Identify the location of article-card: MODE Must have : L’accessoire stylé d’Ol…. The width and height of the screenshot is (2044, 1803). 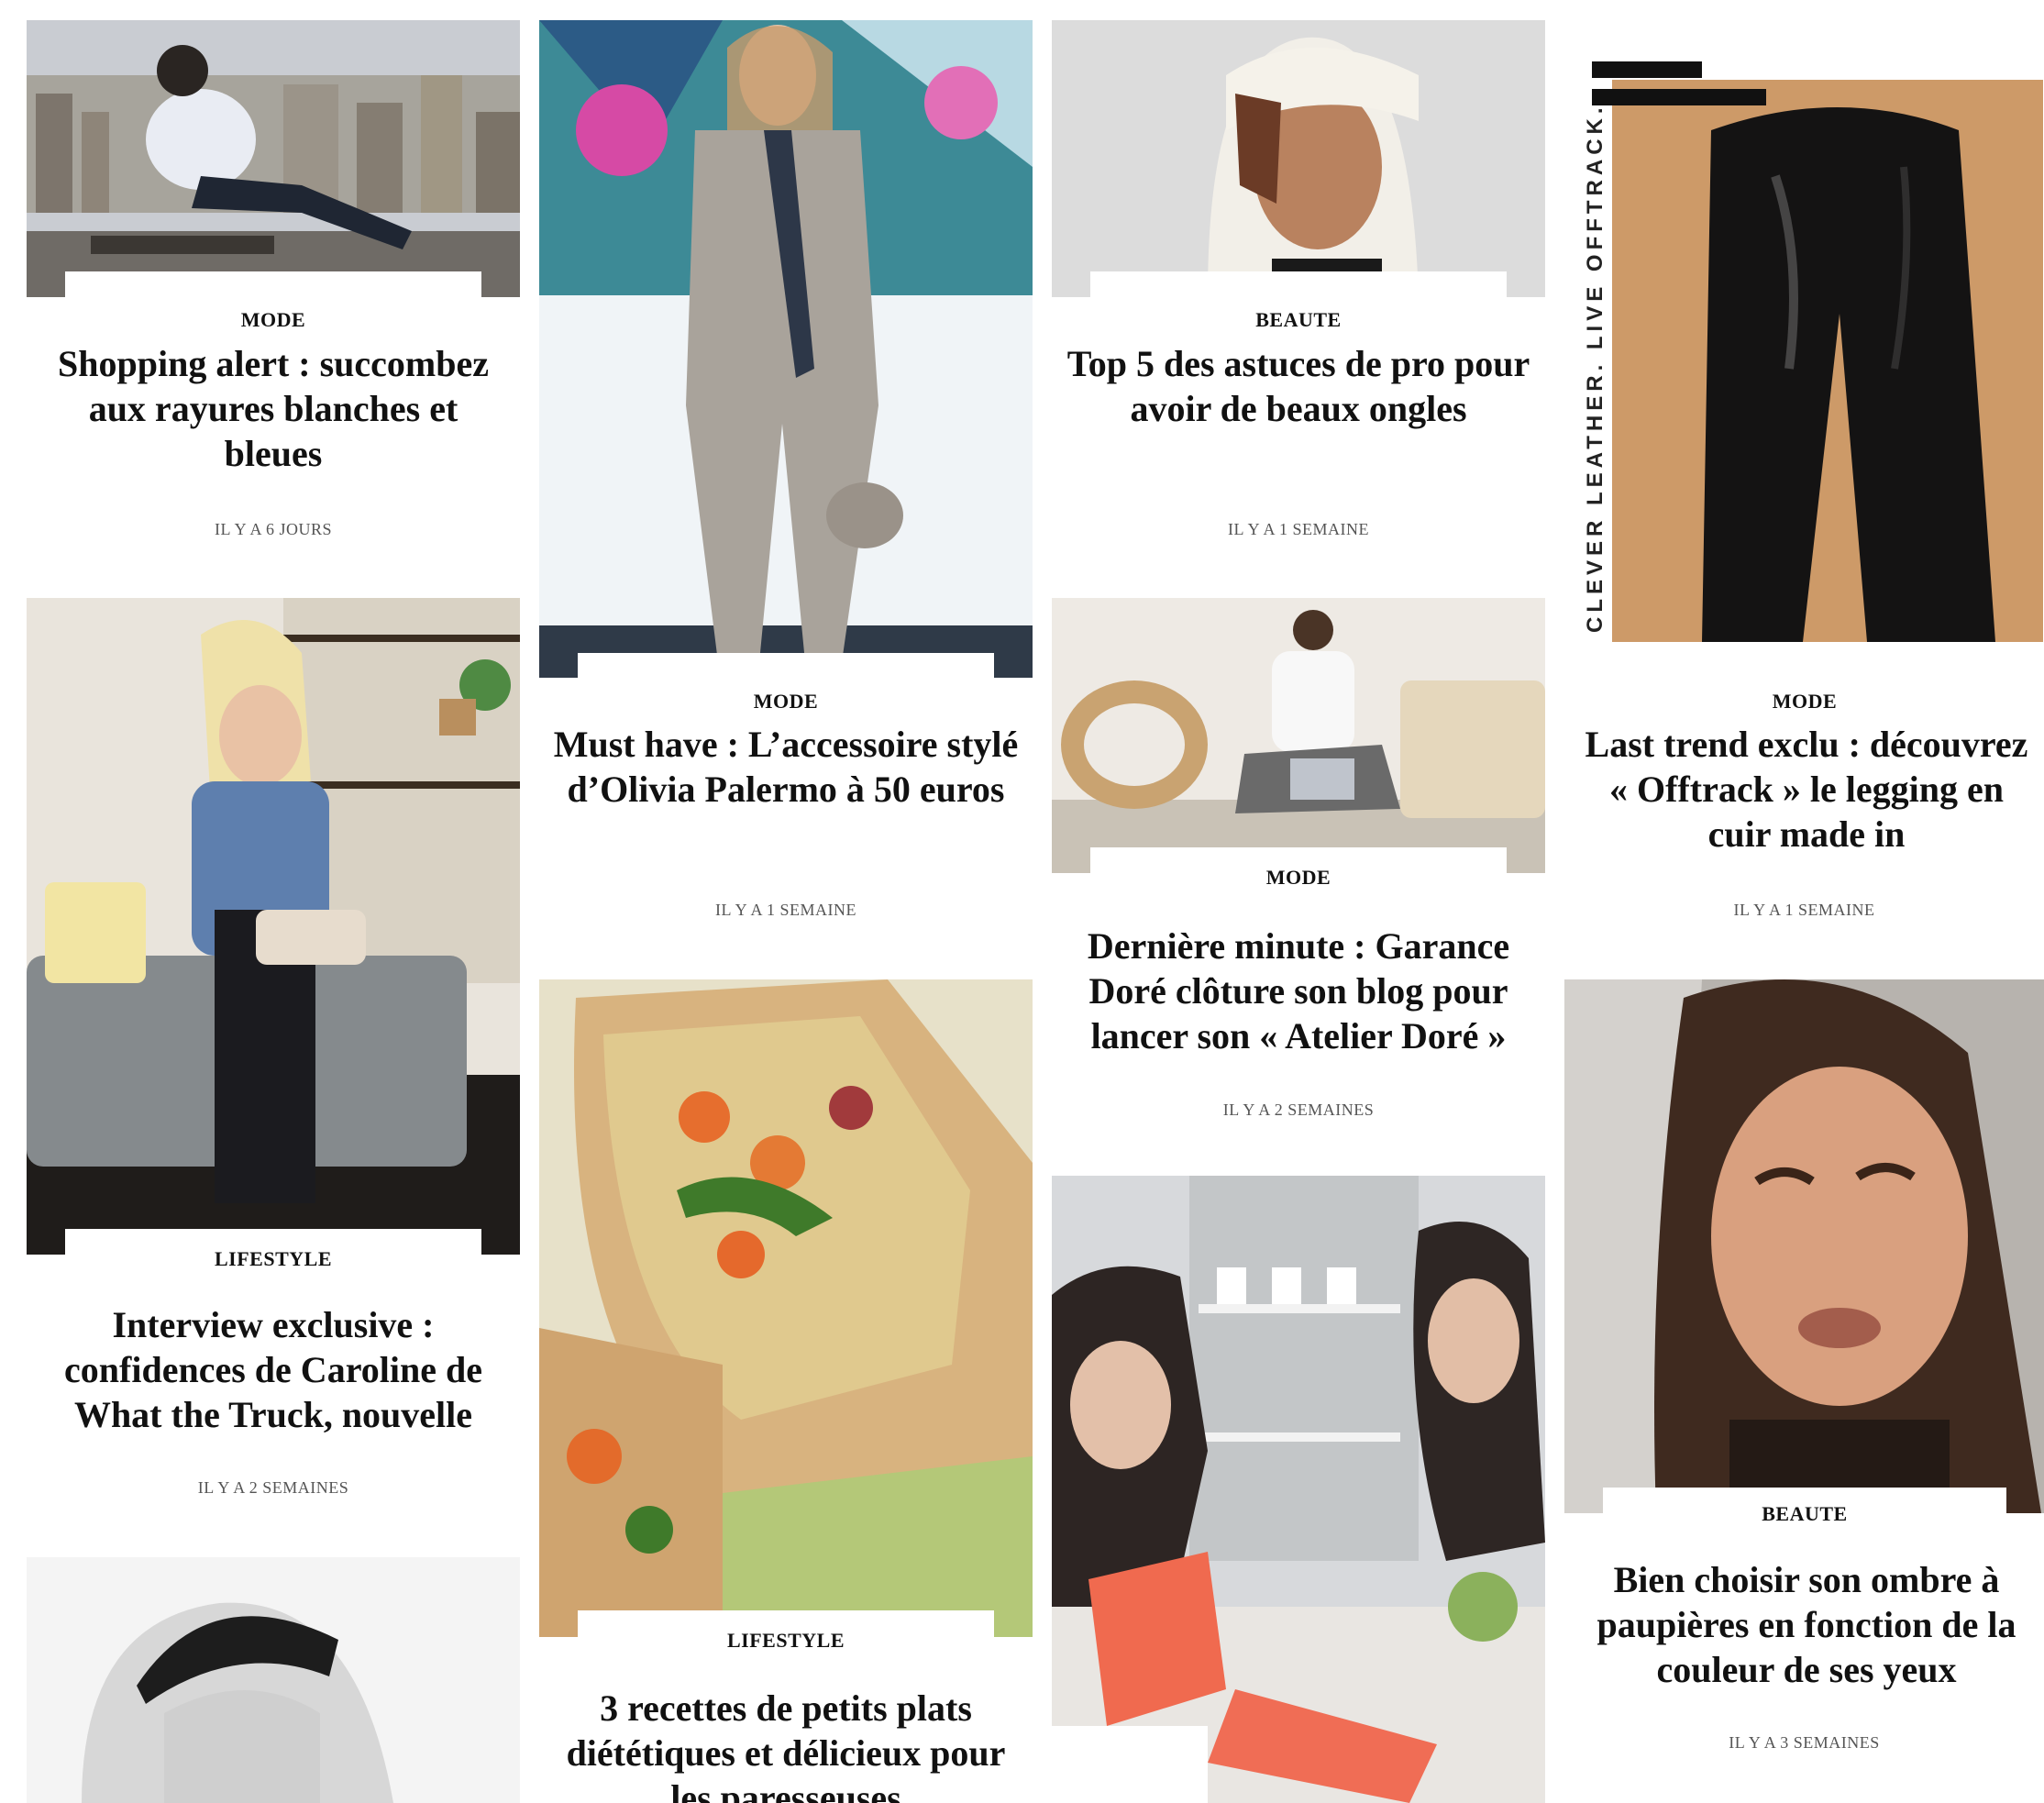
(786, 492).